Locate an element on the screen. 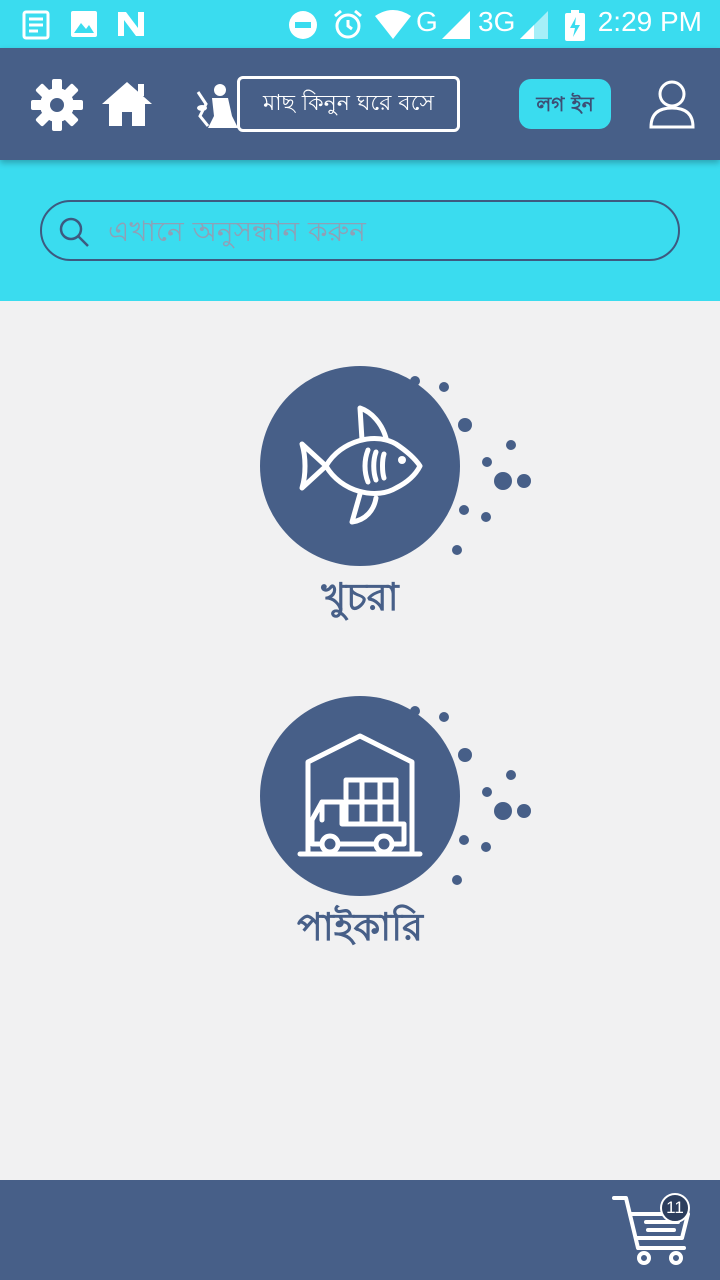  news-icon is located at coordinates (36, 25).